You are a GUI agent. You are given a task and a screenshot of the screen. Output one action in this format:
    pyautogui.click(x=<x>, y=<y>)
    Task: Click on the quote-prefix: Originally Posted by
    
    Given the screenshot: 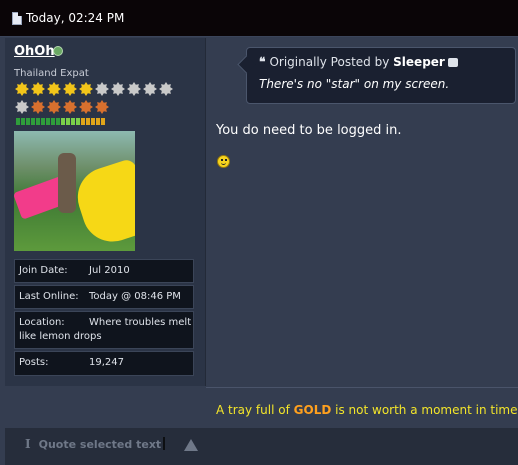 What is the action you would take?
    pyautogui.click(x=329, y=62)
    